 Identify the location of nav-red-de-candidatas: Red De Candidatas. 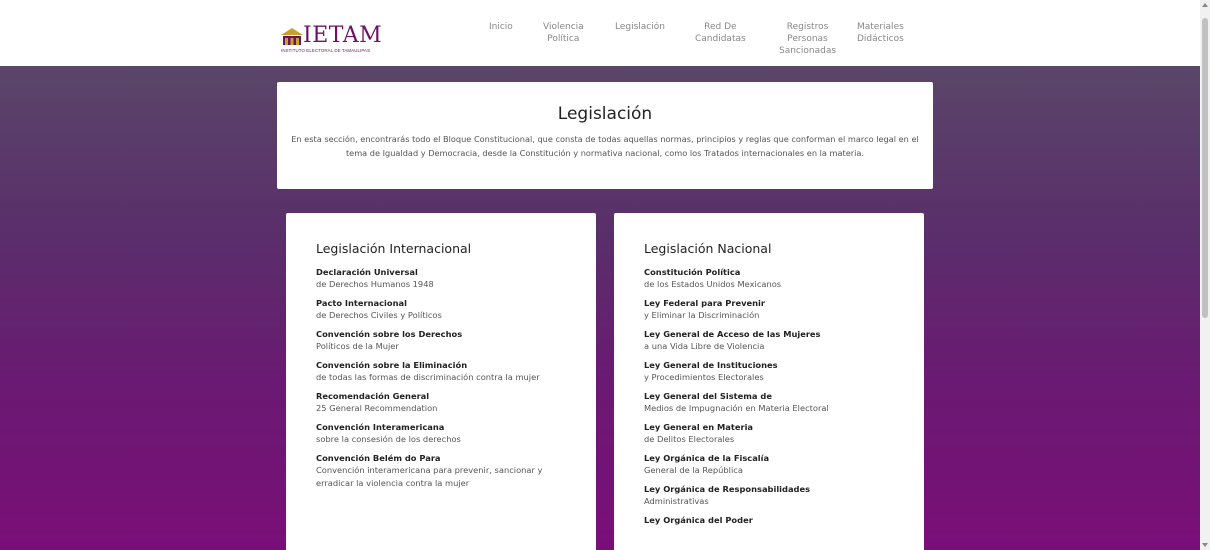
(720, 33).